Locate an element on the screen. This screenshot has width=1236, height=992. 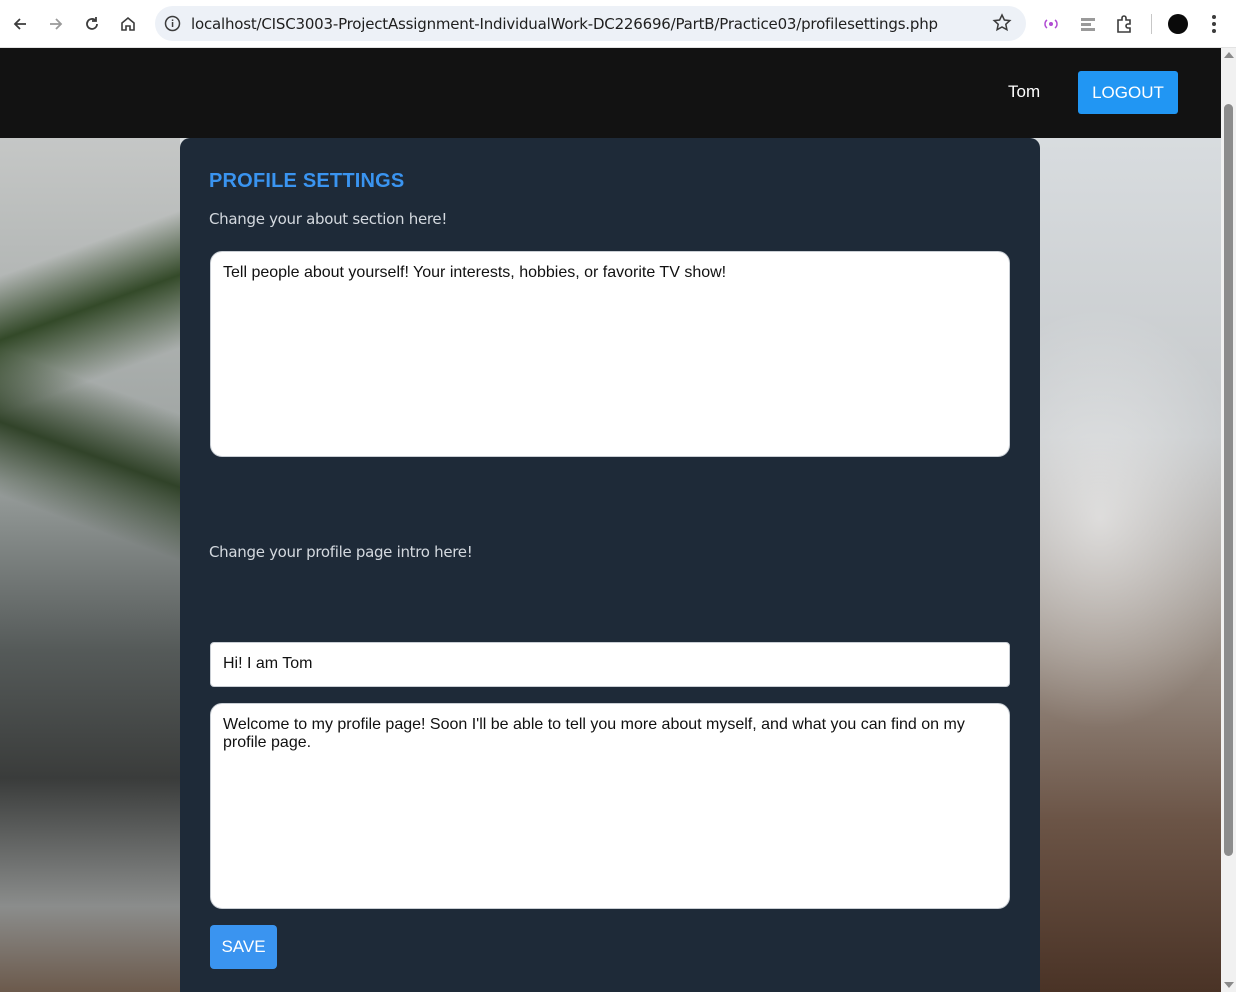
username: Tom is located at coordinates (1024, 92).